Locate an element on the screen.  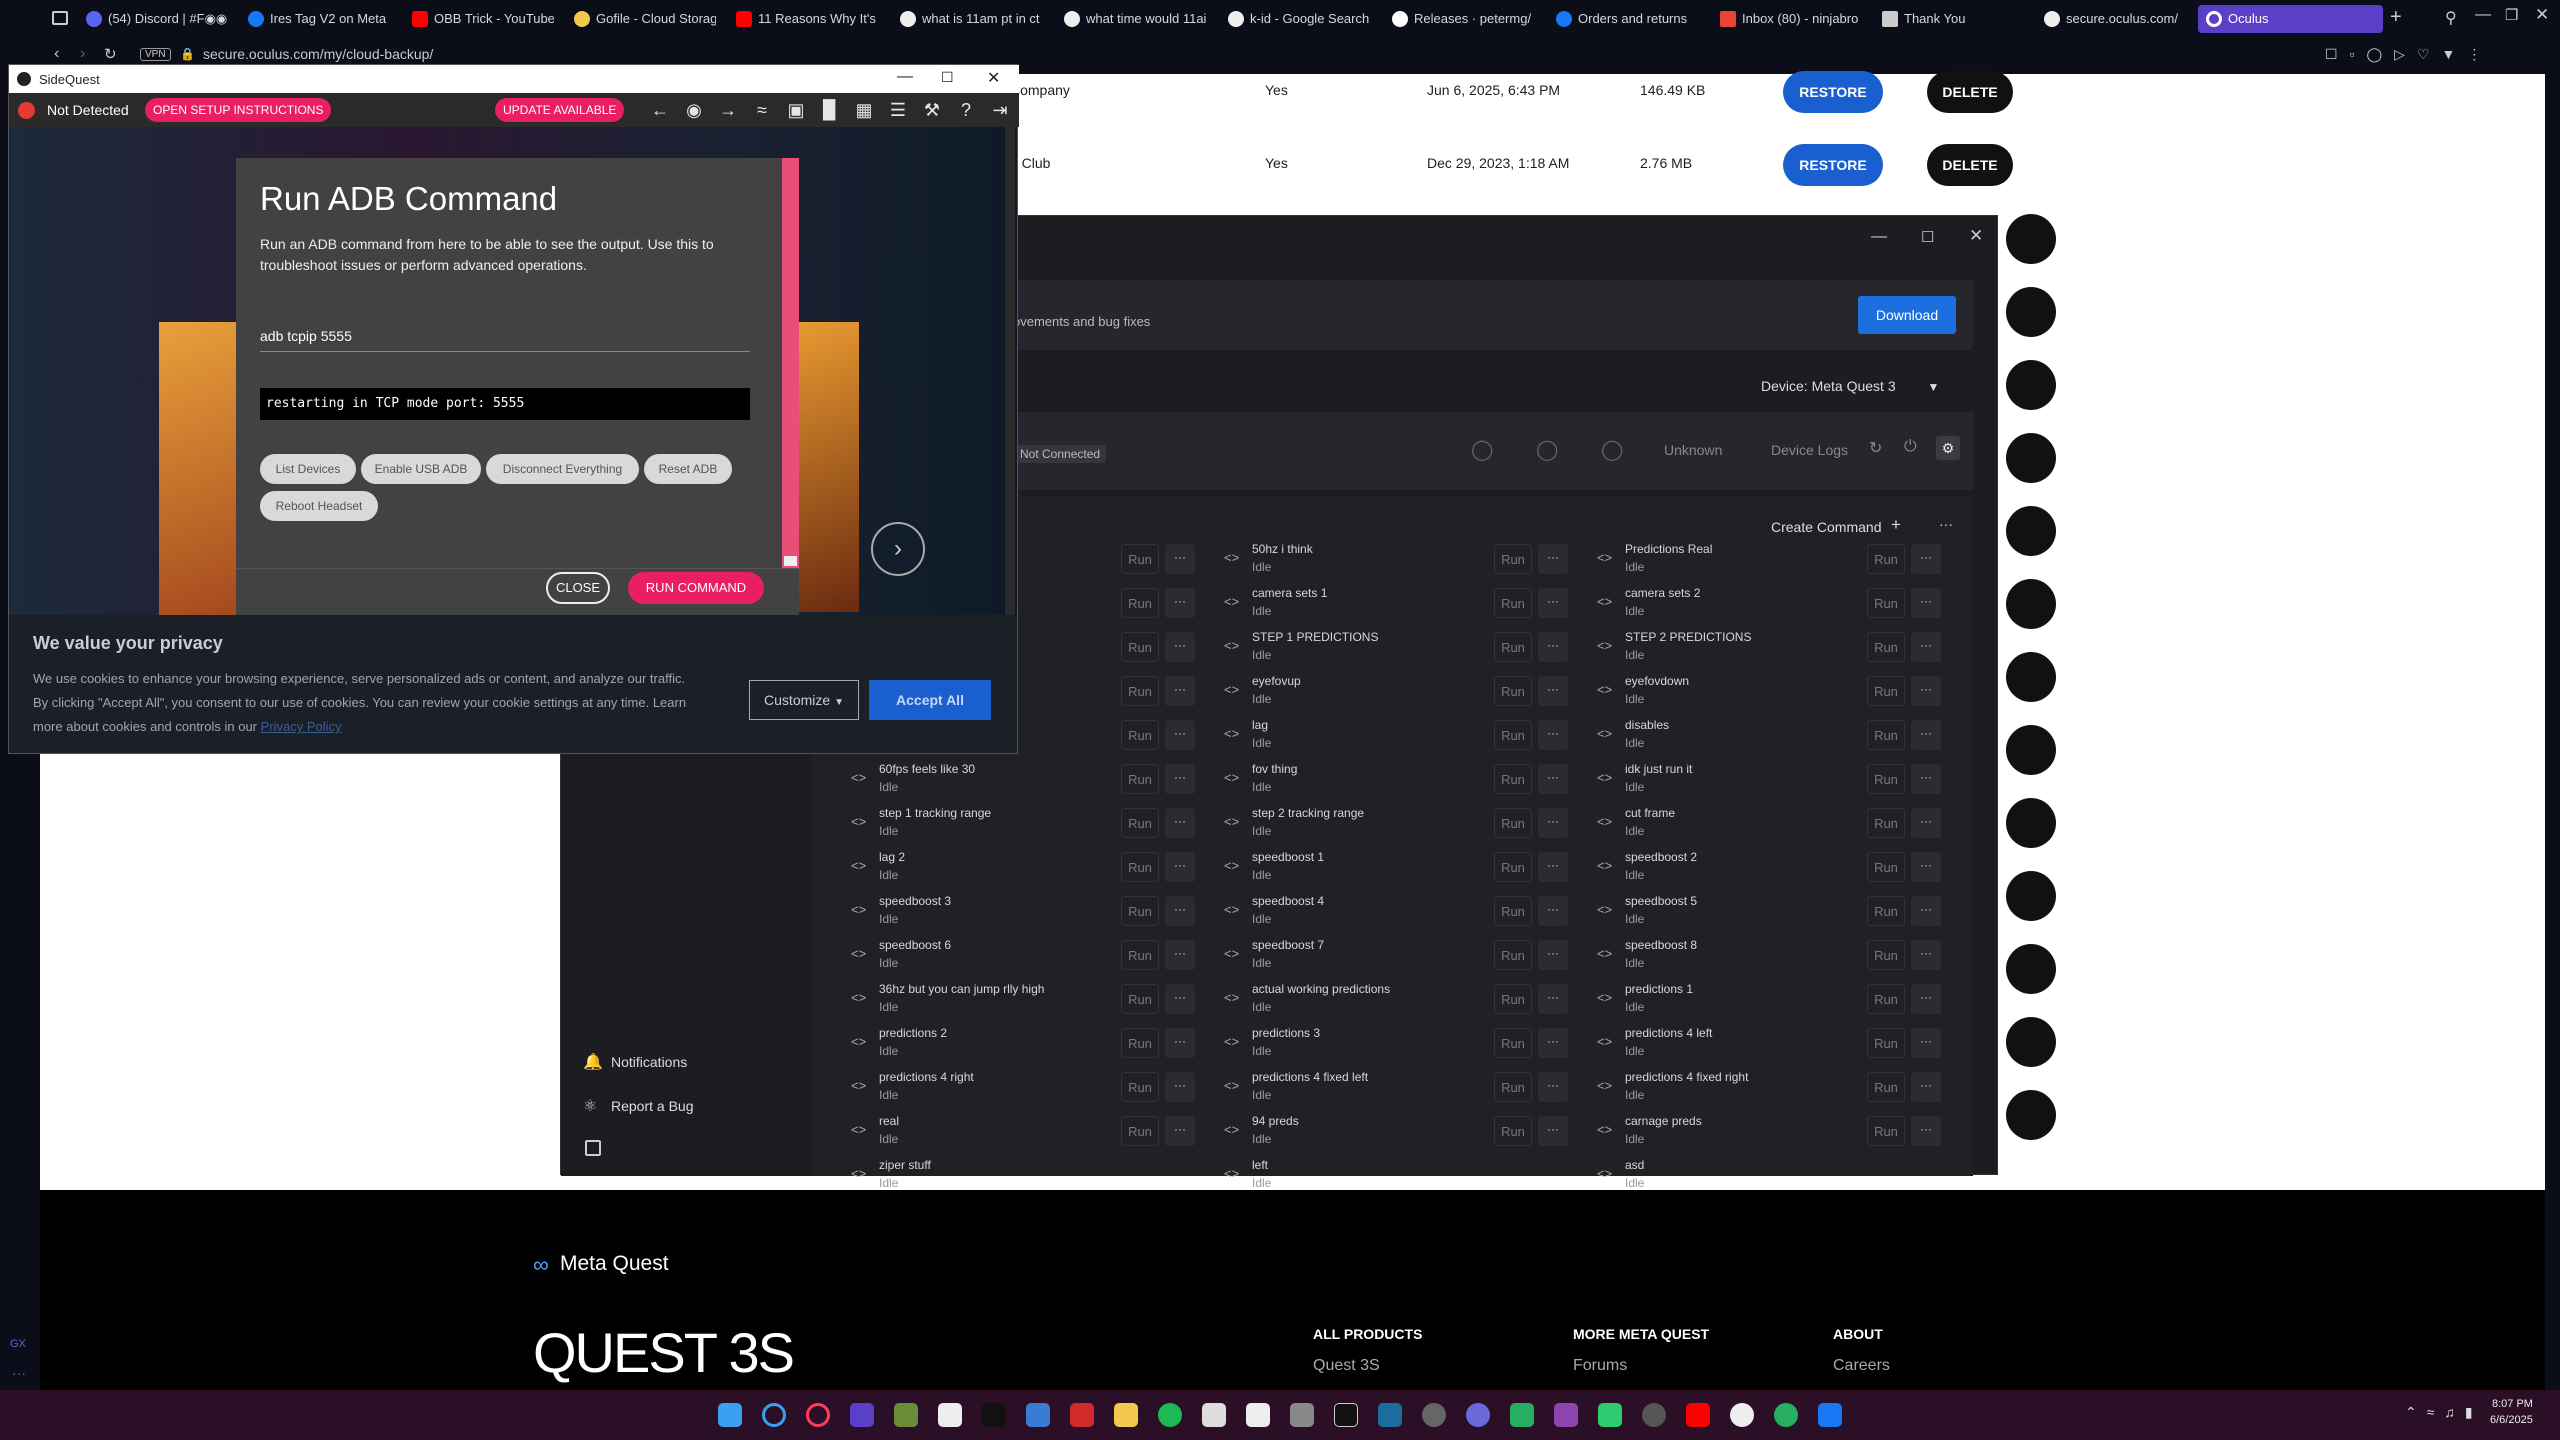
back-icon: ‹ is located at coordinates (56, 54).